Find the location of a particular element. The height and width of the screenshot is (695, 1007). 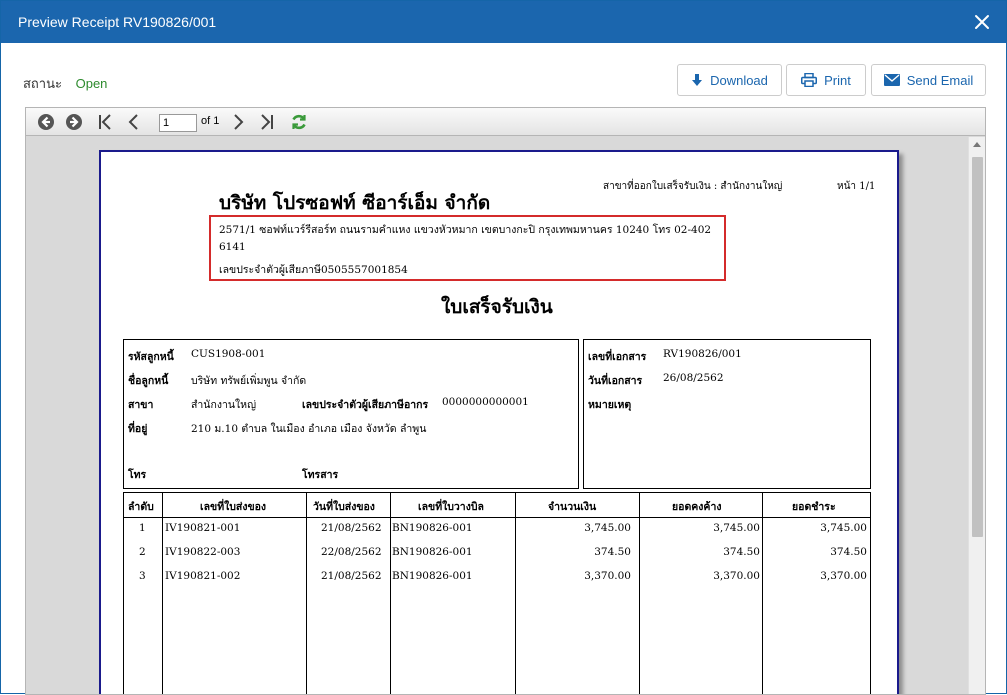

document-no-label: เลขที่เอกสาร is located at coordinates (617, 357).